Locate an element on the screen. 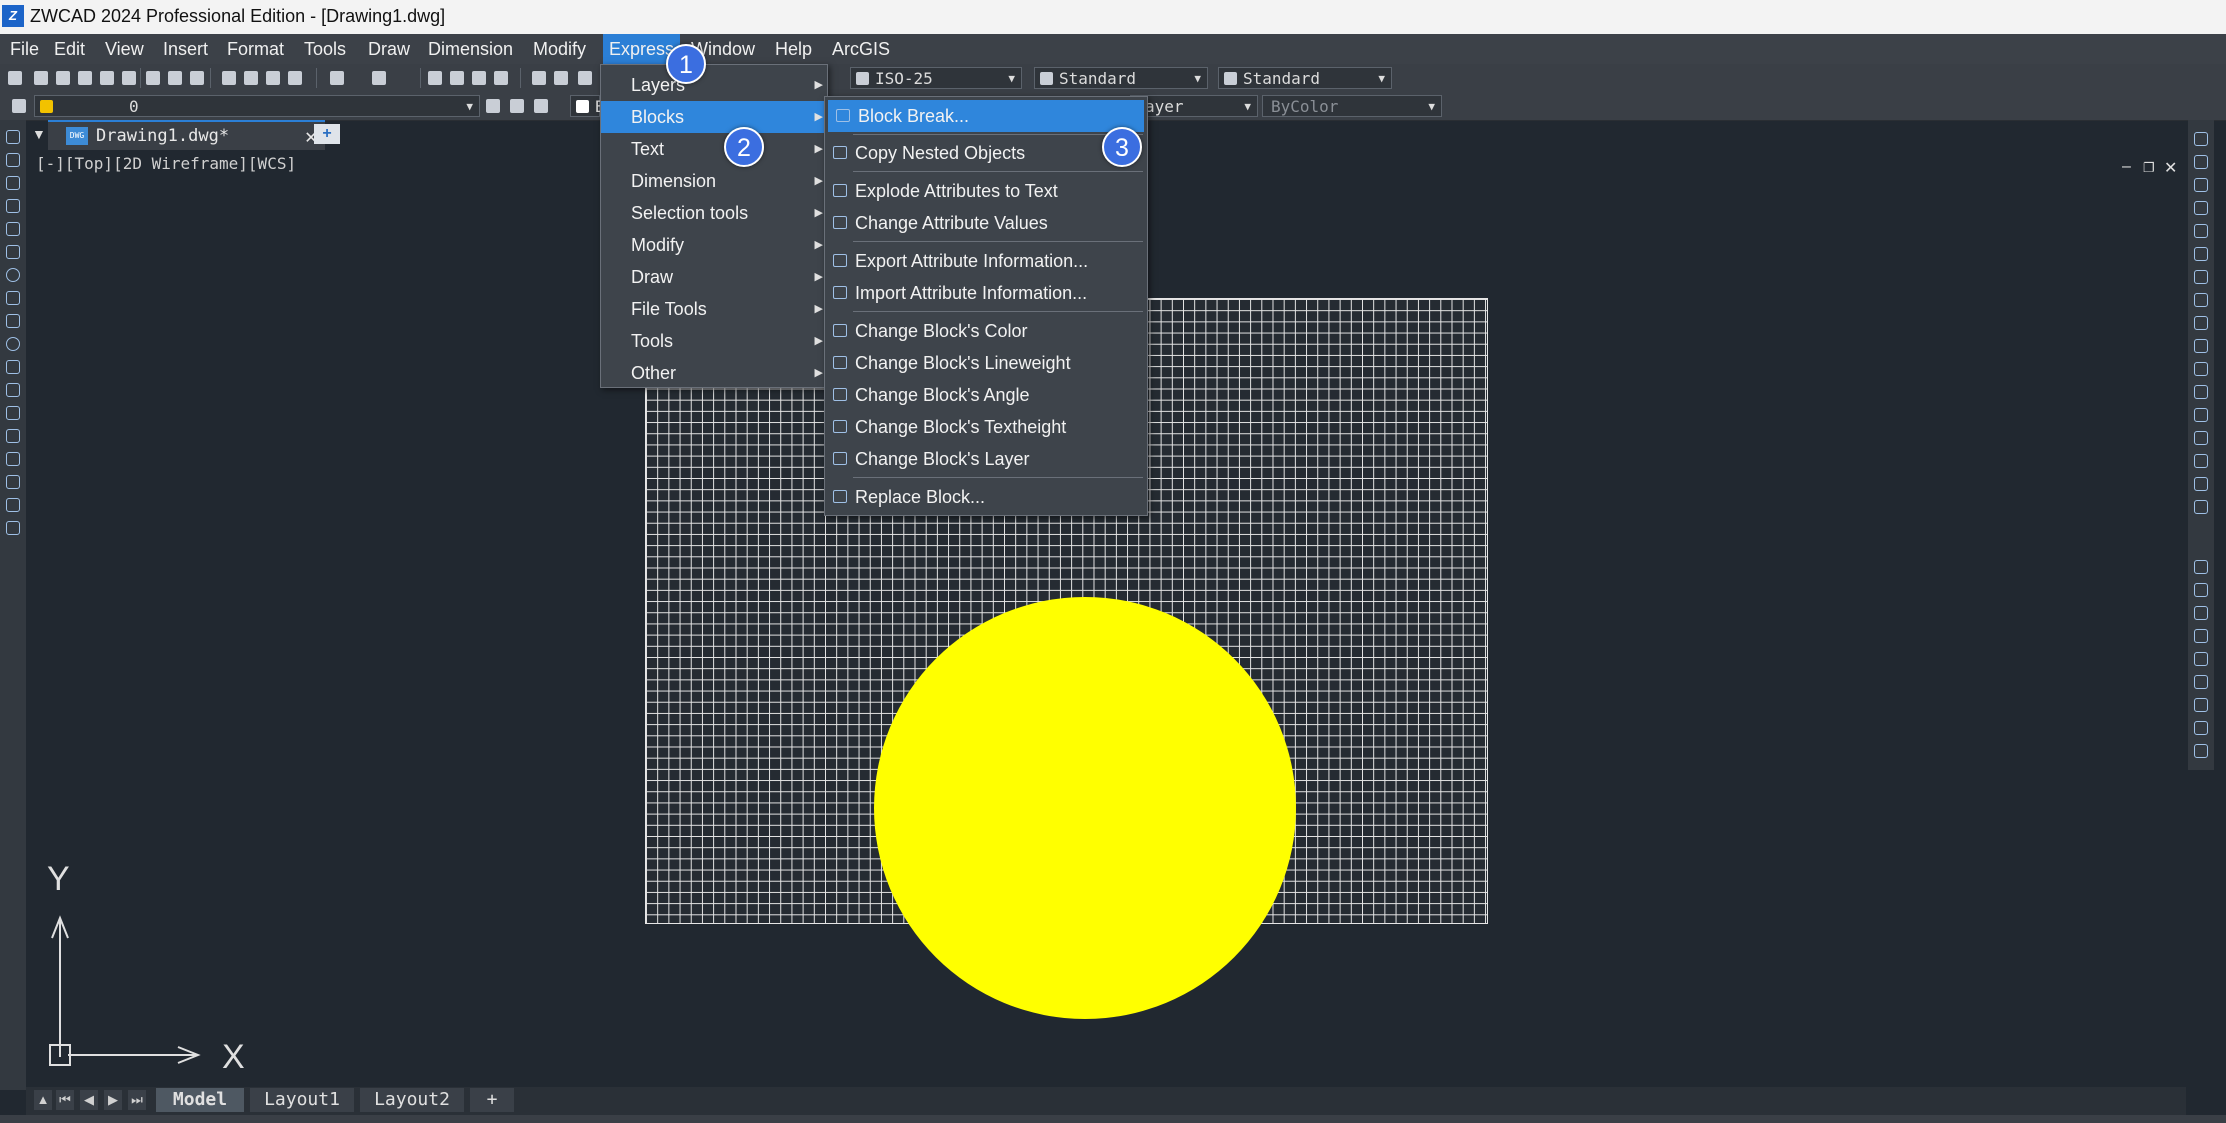  lineweight-select: ByColor ▼ is located at coordinates (1352, 106).